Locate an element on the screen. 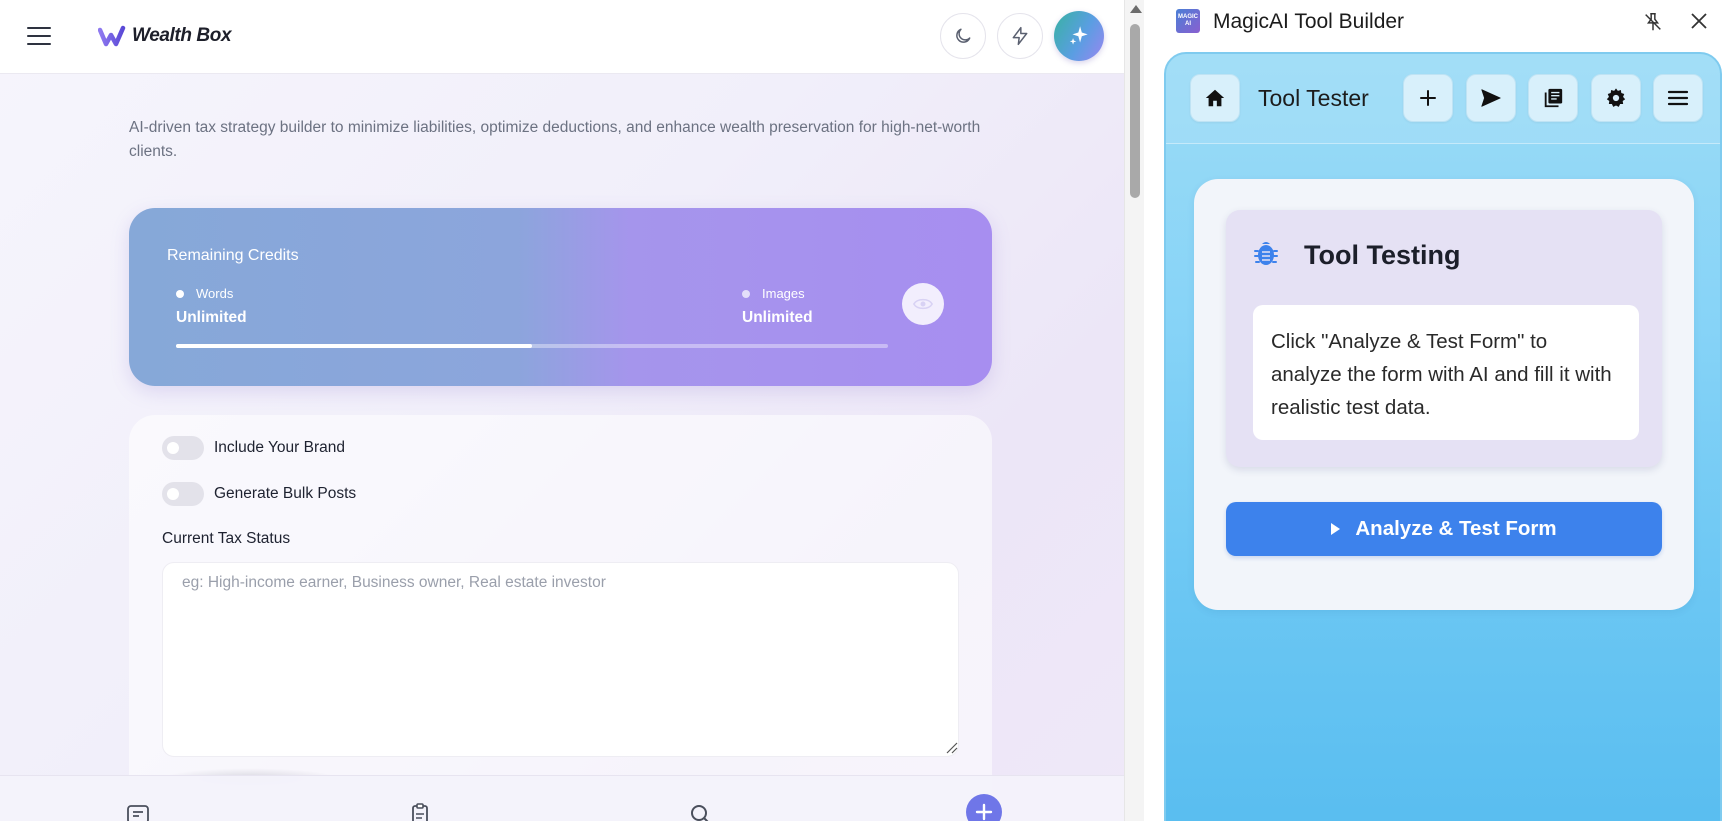  images-label: Images is located at coordinates (783, 293).